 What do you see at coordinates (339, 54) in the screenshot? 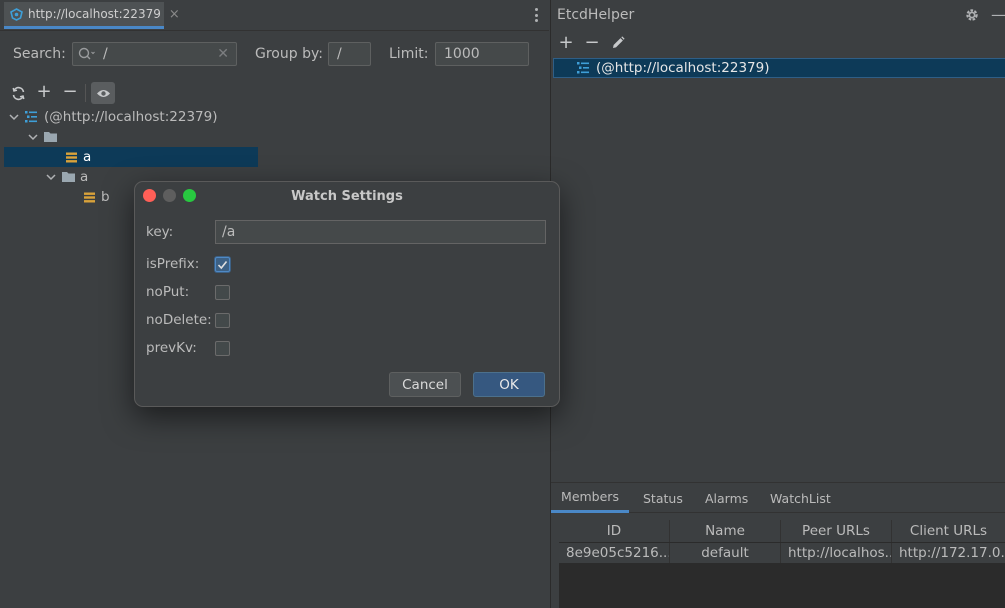
I see `group-by-value: /` at bounding box center [339, 54].